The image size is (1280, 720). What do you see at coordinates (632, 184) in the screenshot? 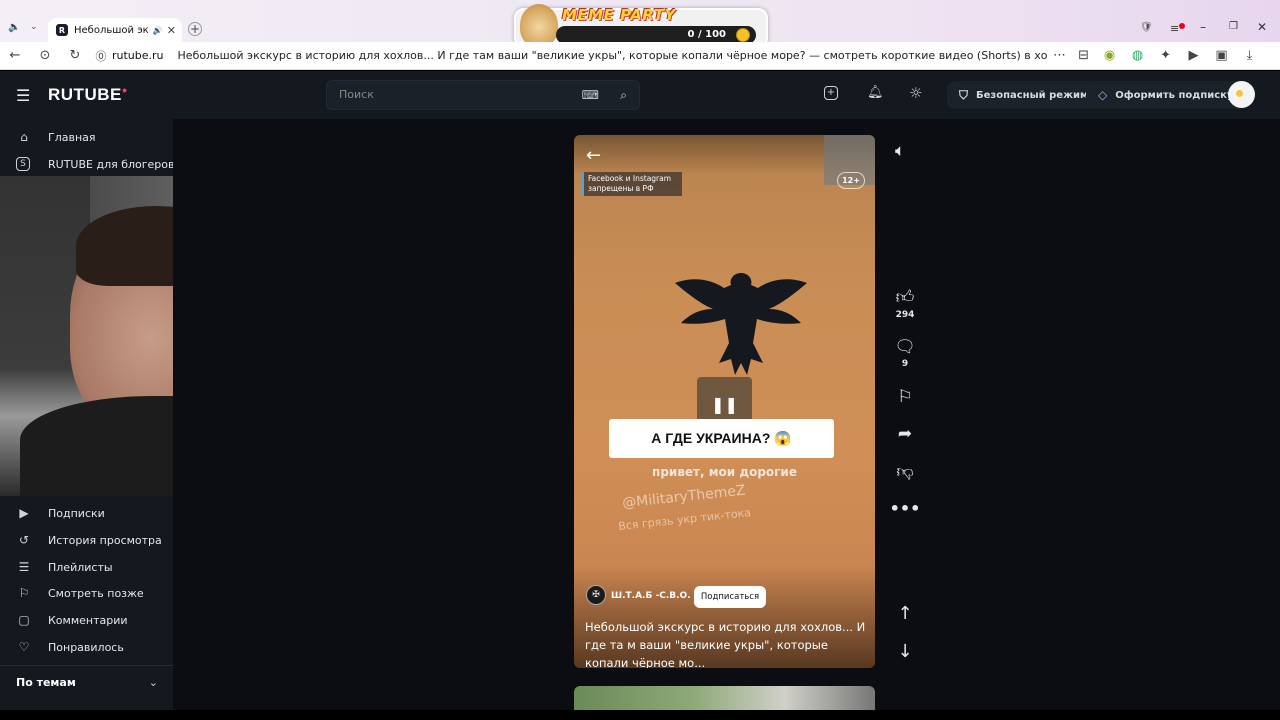
I see `disclaimer-badge: Facebook и Instagram запрещены в РФ` at bounding box center [632, 184].